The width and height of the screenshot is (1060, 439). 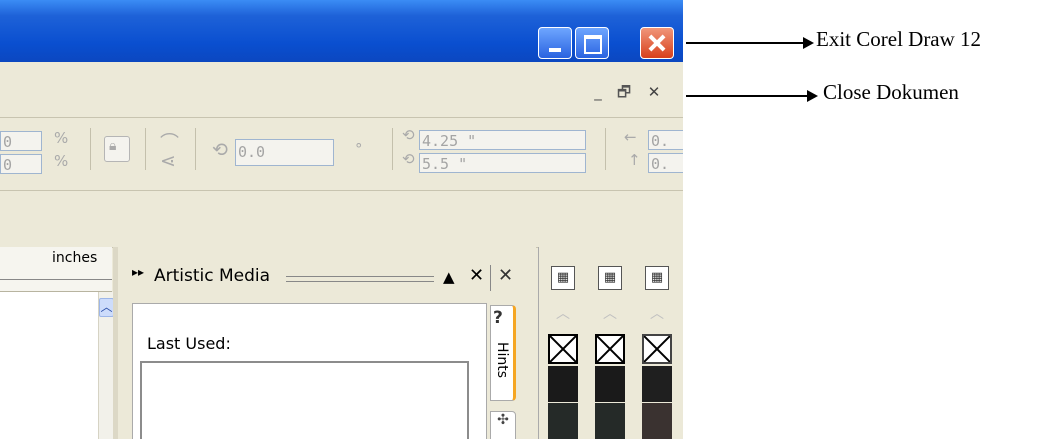 What do you see at coordinates (56, 269) in the screenshot?
I see `horizontal-ruler: inches` at bounding box center [56, 269].